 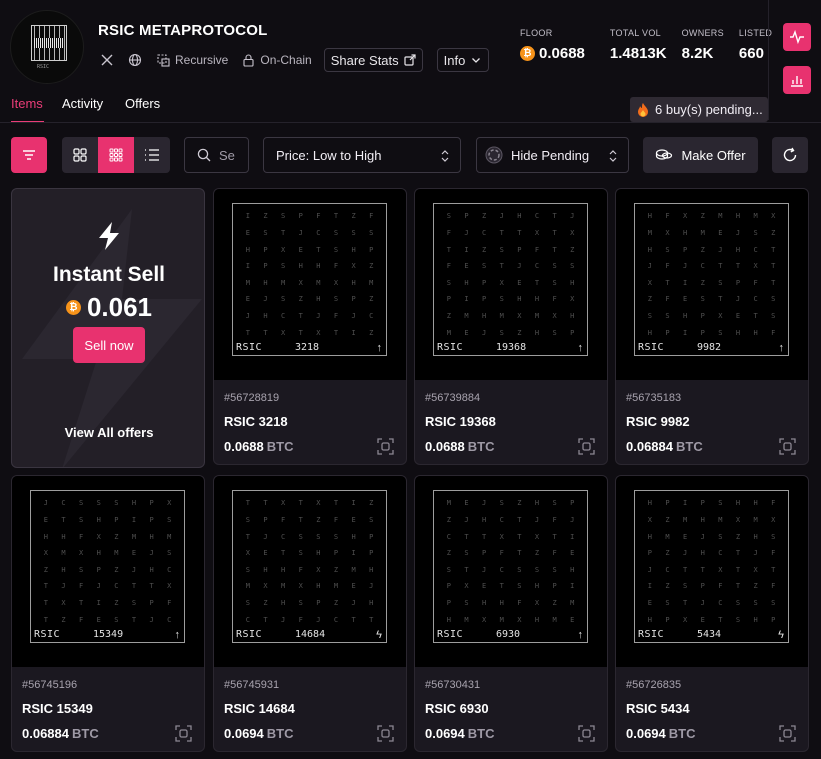 I want to click on filter-button, so click(x=29, y=155).